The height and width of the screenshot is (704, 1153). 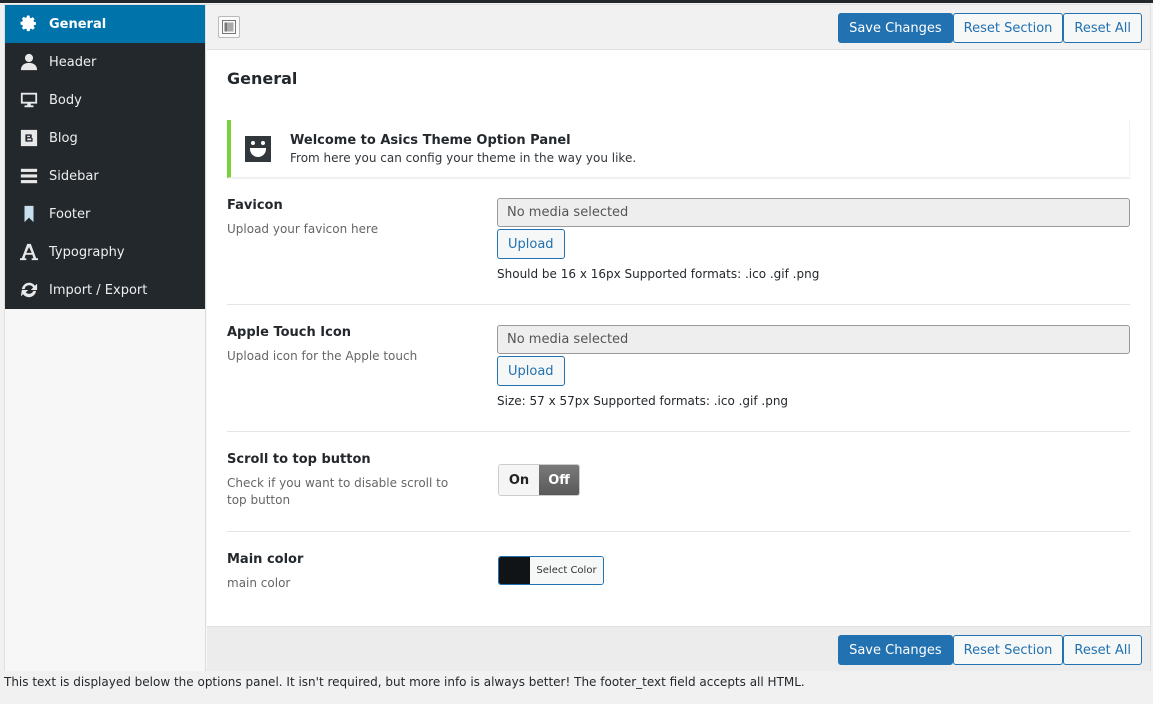 I want to click on favicon-upload-button: Upload, so click(x=531, y=244).